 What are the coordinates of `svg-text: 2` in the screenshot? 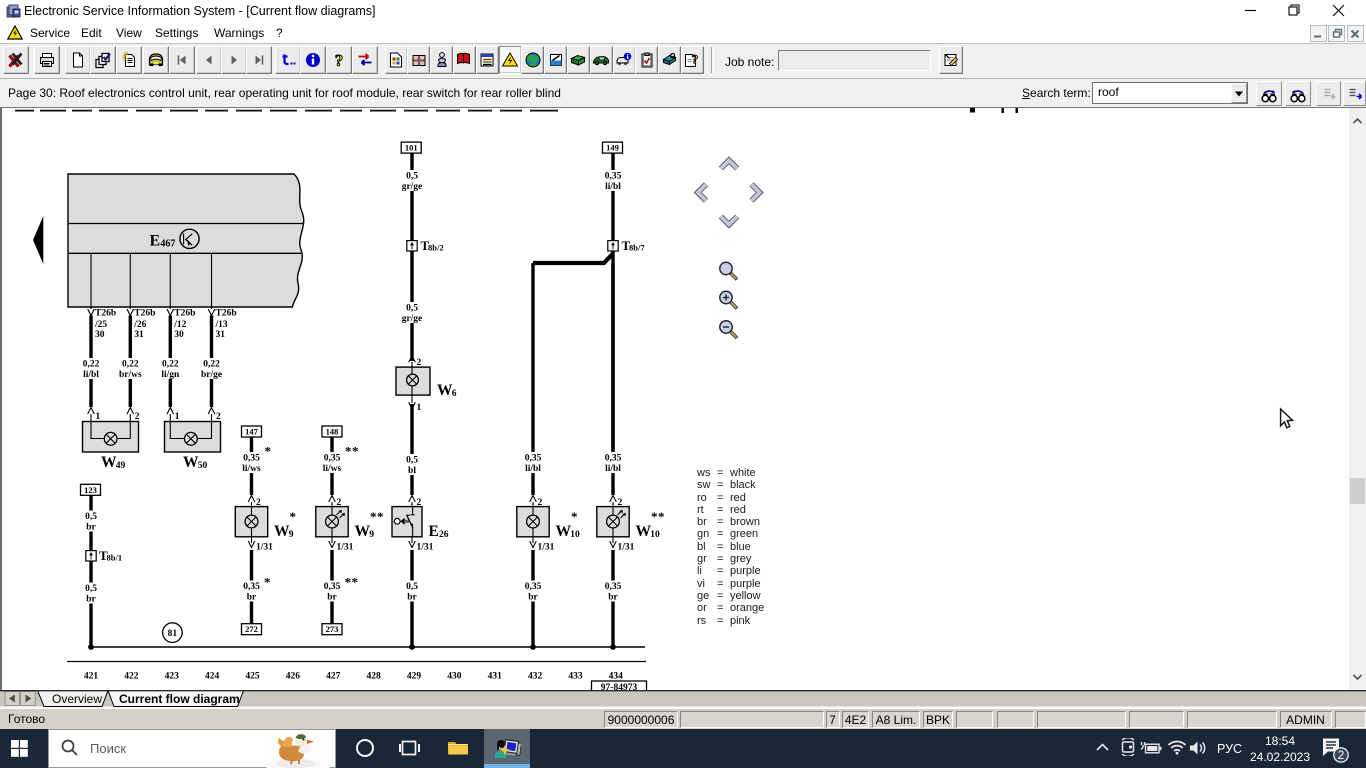 It's located at (1341, 755).